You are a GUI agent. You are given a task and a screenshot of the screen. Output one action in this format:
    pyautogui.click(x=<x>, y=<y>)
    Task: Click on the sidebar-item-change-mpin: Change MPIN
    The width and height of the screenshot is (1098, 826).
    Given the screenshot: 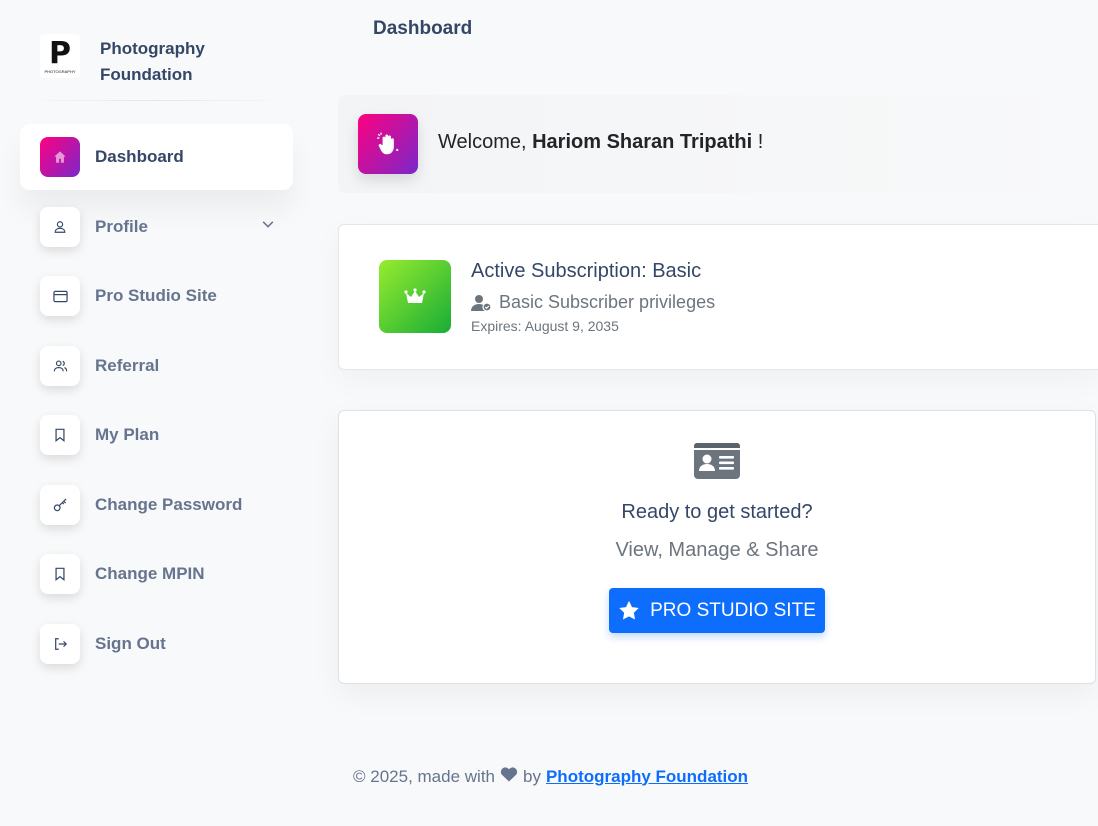 What is the action you would take?
    pyautogui.click(x=156, y=574)
    